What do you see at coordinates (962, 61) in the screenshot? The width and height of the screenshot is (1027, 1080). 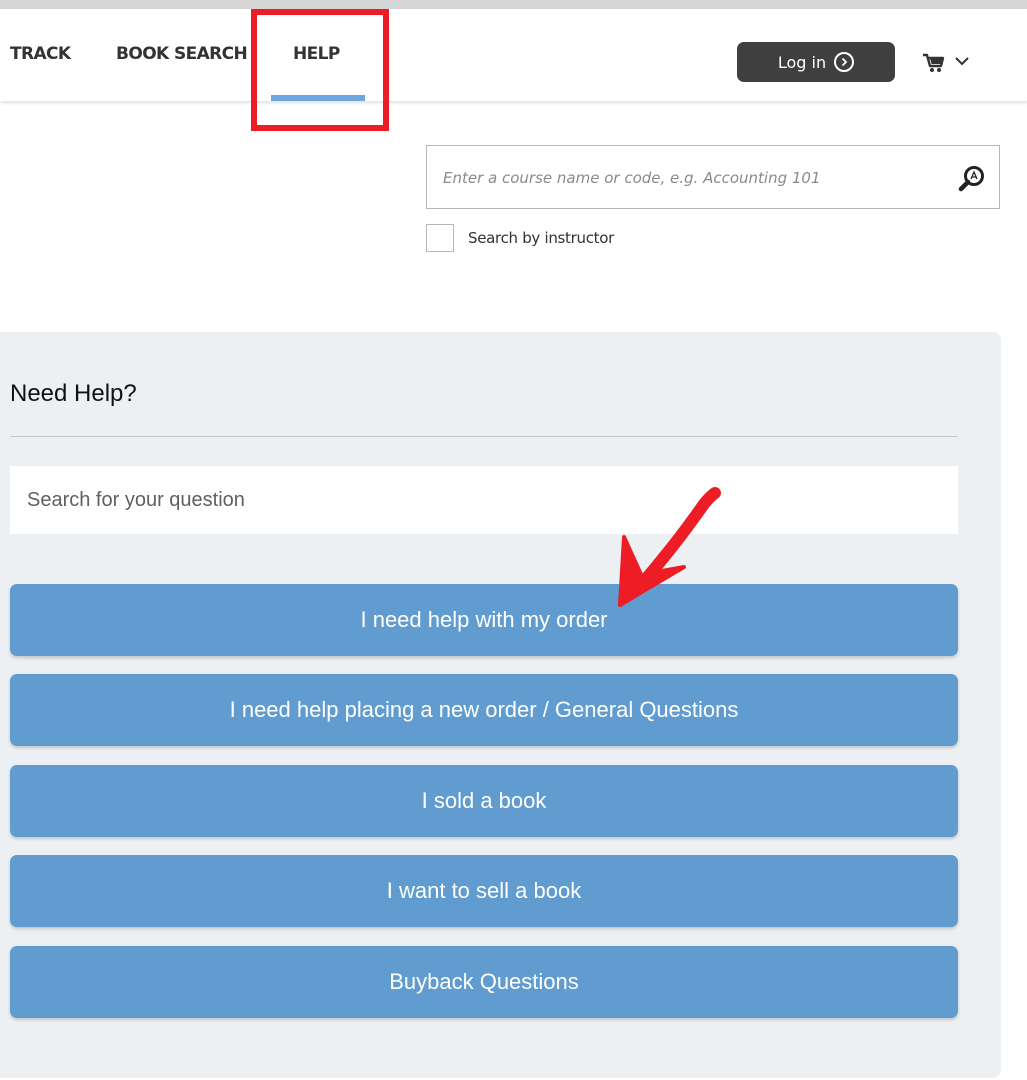 I see `chevron-down-icon` at bounding box center [962, 61].